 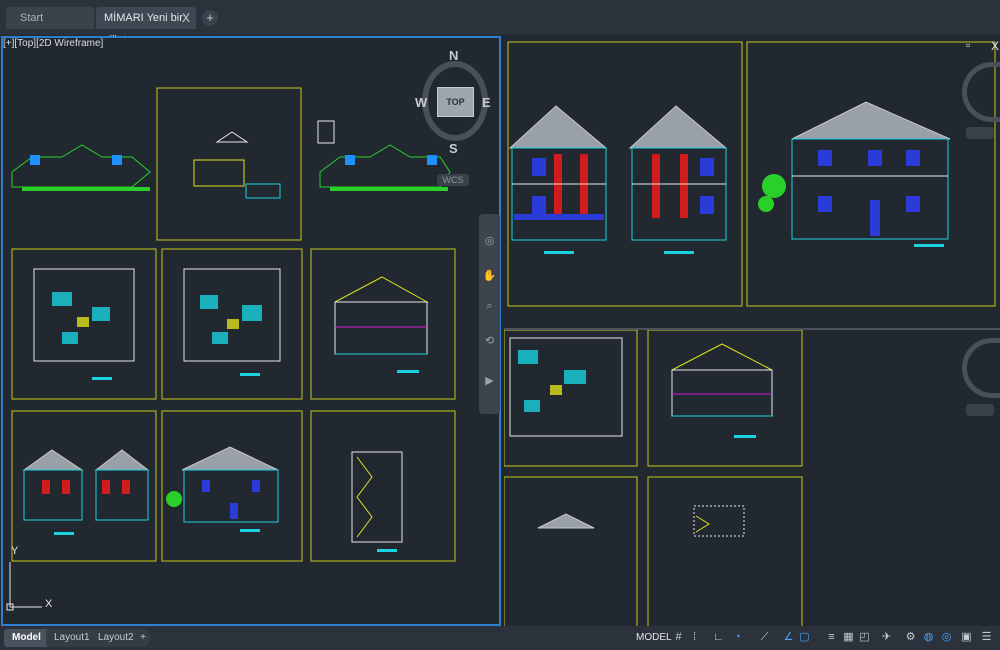 I want to click on transparency-icon: ▦, so click(x=848, y=637).